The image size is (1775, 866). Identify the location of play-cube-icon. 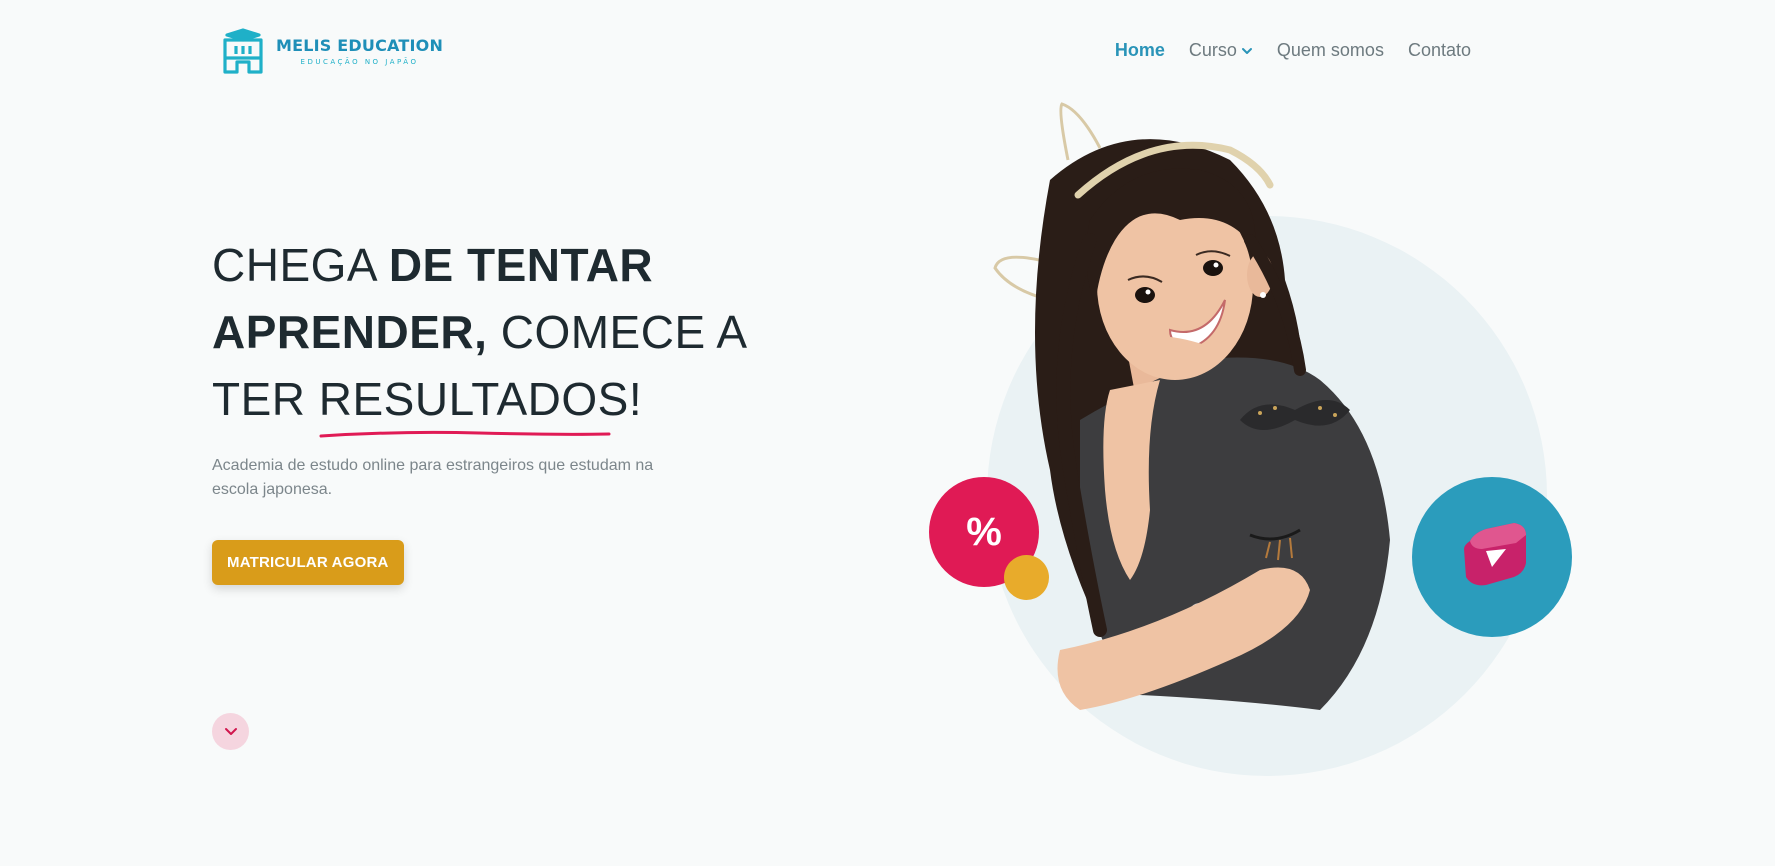
(1495, 554).